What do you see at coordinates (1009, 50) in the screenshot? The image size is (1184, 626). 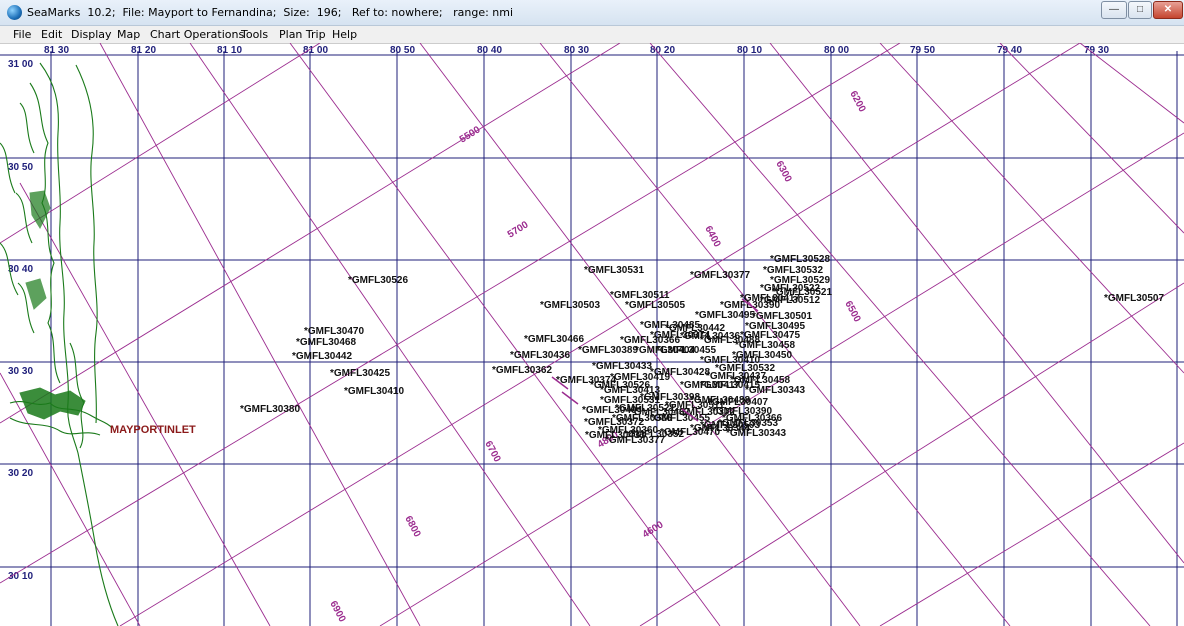 I see `longitude-label: 79 40` at bounding box center [1009, 50].